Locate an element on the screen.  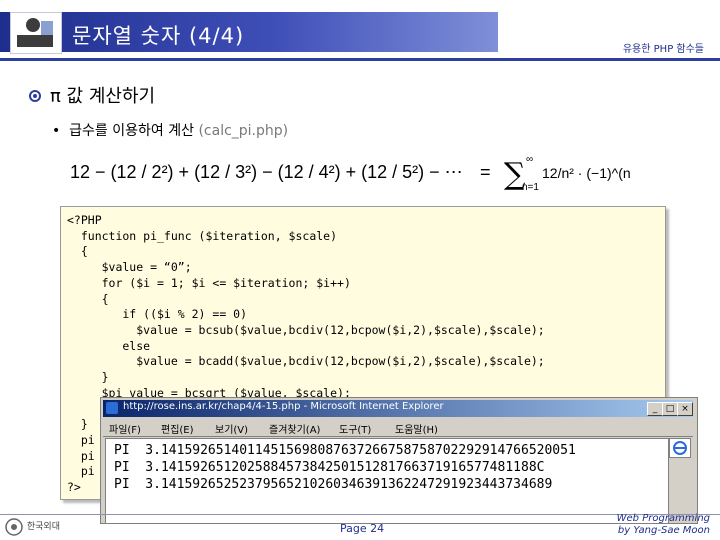
menu-favorites: 즐겨찾기(A) is located at coordinates (294, 428).